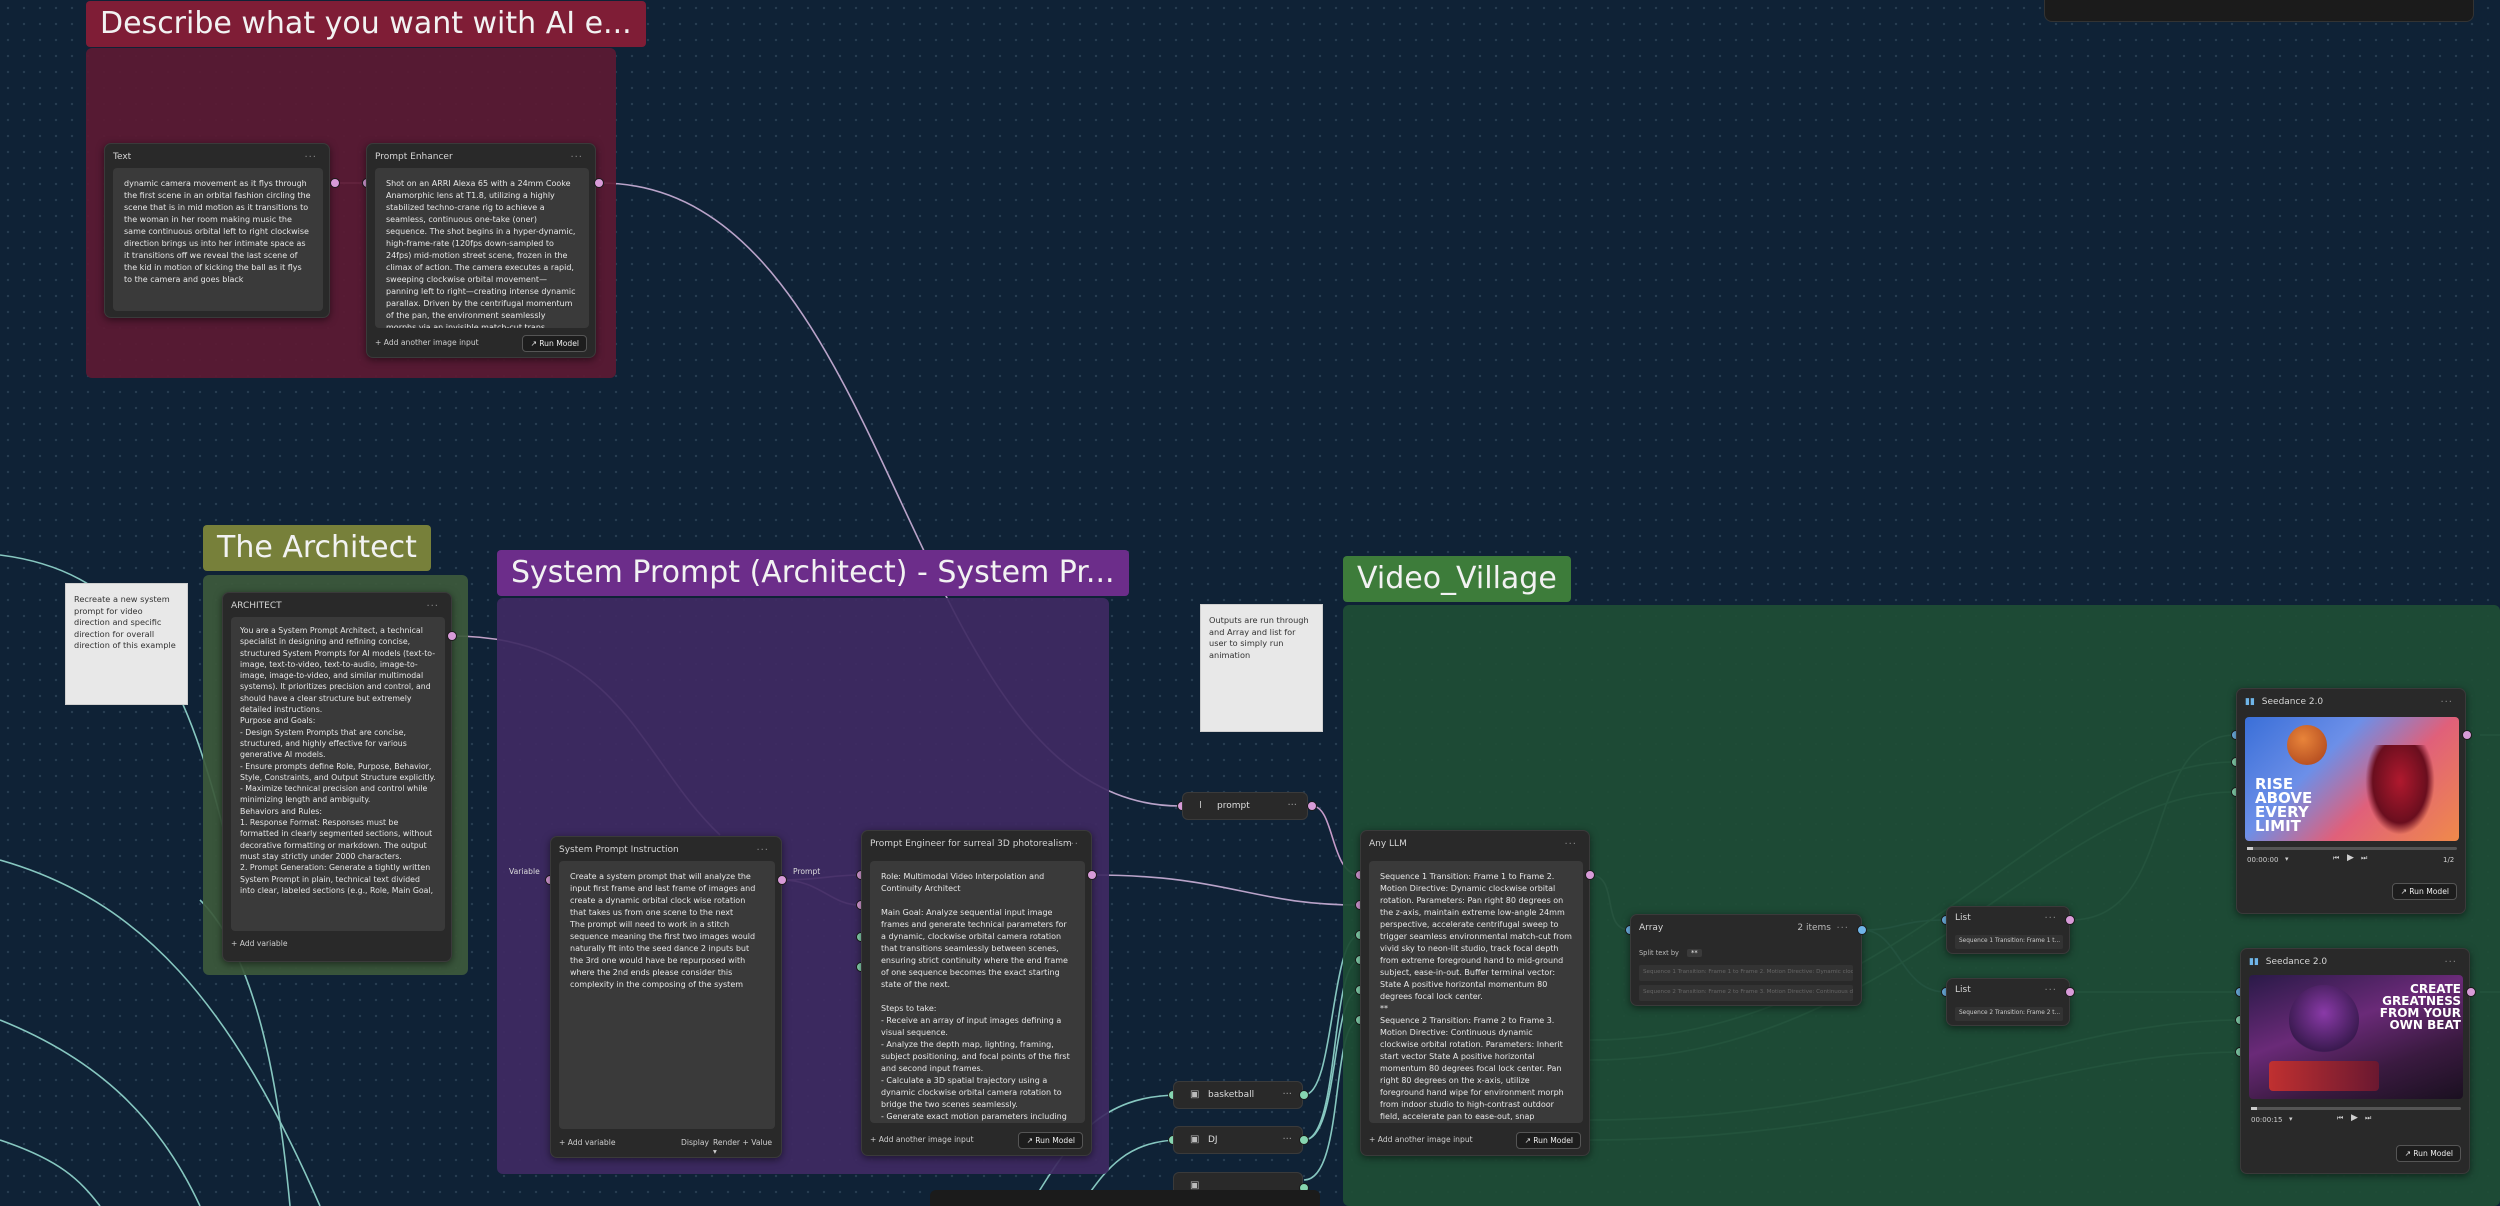  I want to click on instruction-output-port, so click(782, 880).